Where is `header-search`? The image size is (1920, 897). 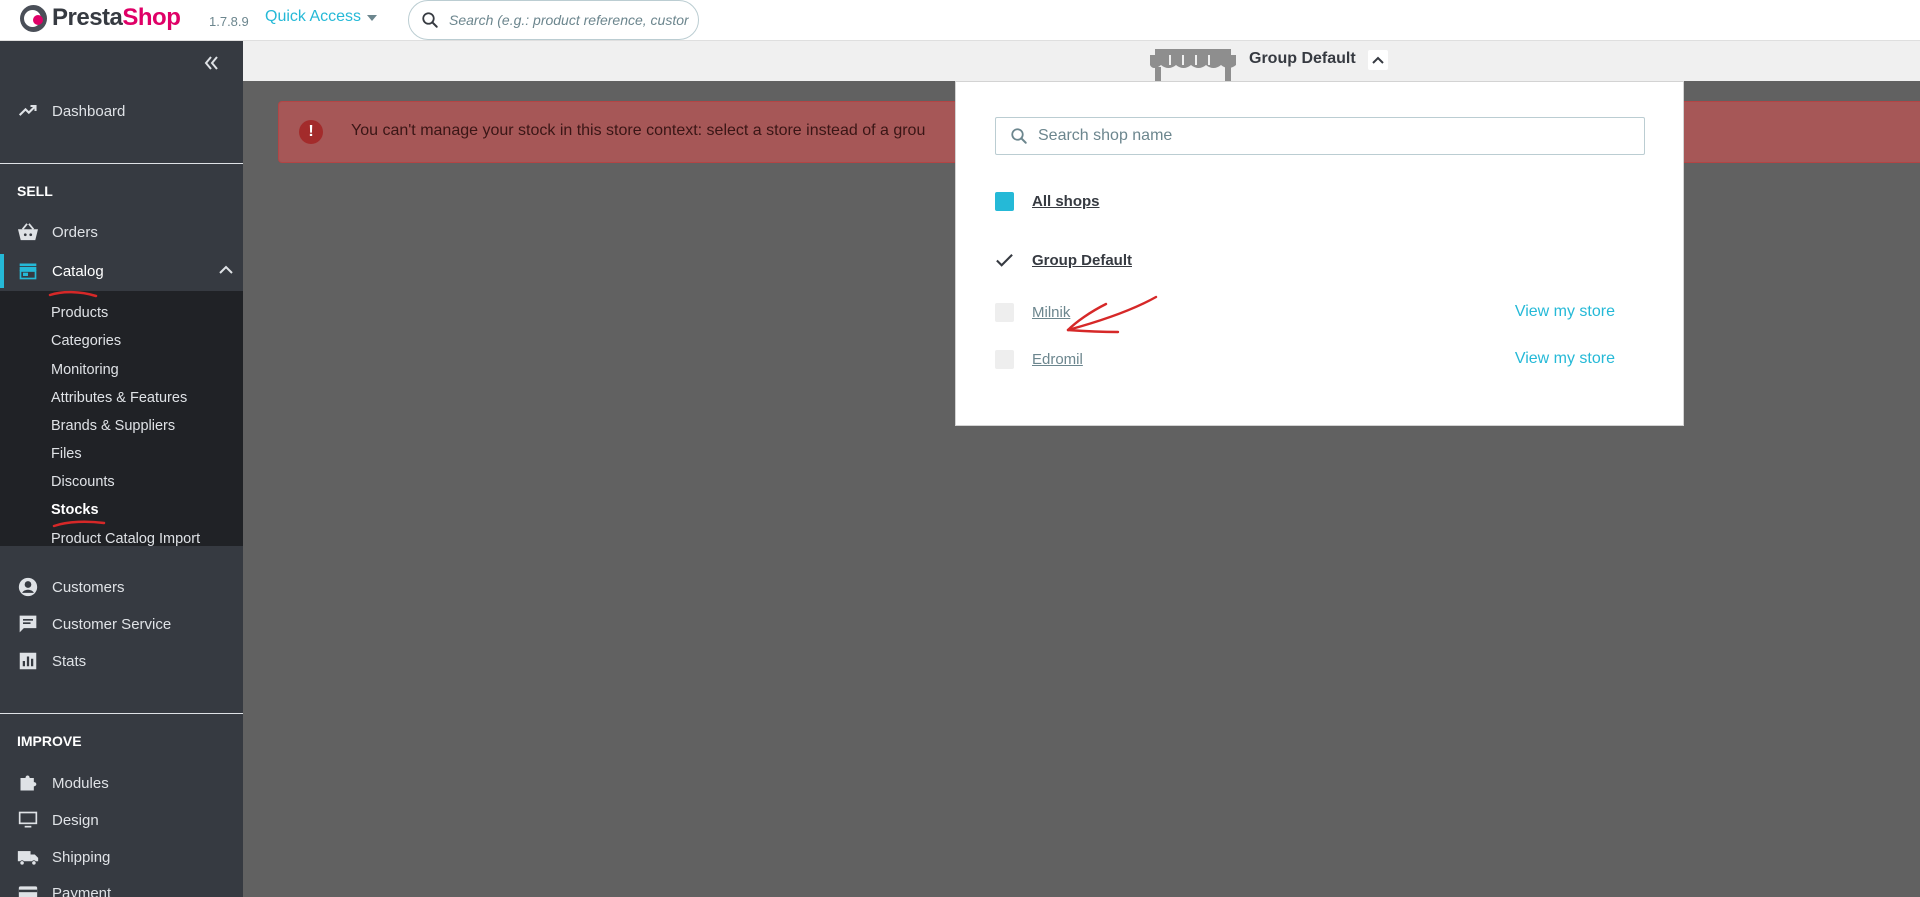
header-search is located at coordinates (553, 20).